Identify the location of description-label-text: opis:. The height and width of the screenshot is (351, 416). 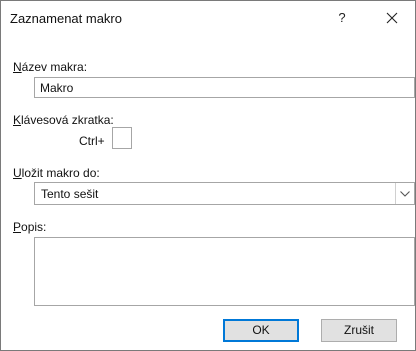
(34, 227).